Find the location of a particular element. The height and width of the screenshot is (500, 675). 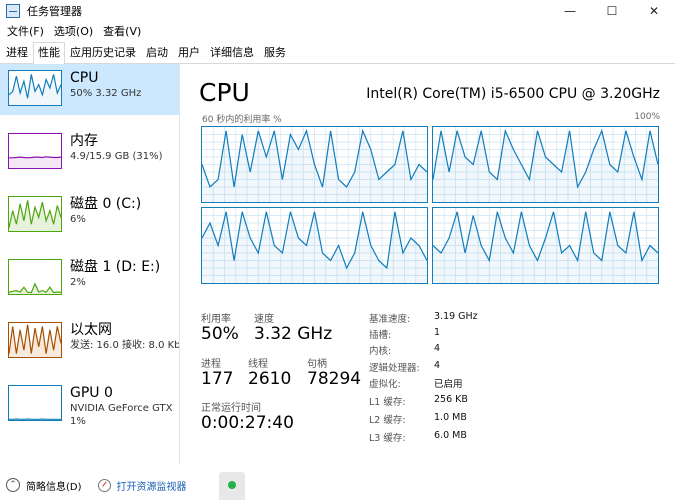

handles-label: 句柄 is located at coordinates (317, 364).